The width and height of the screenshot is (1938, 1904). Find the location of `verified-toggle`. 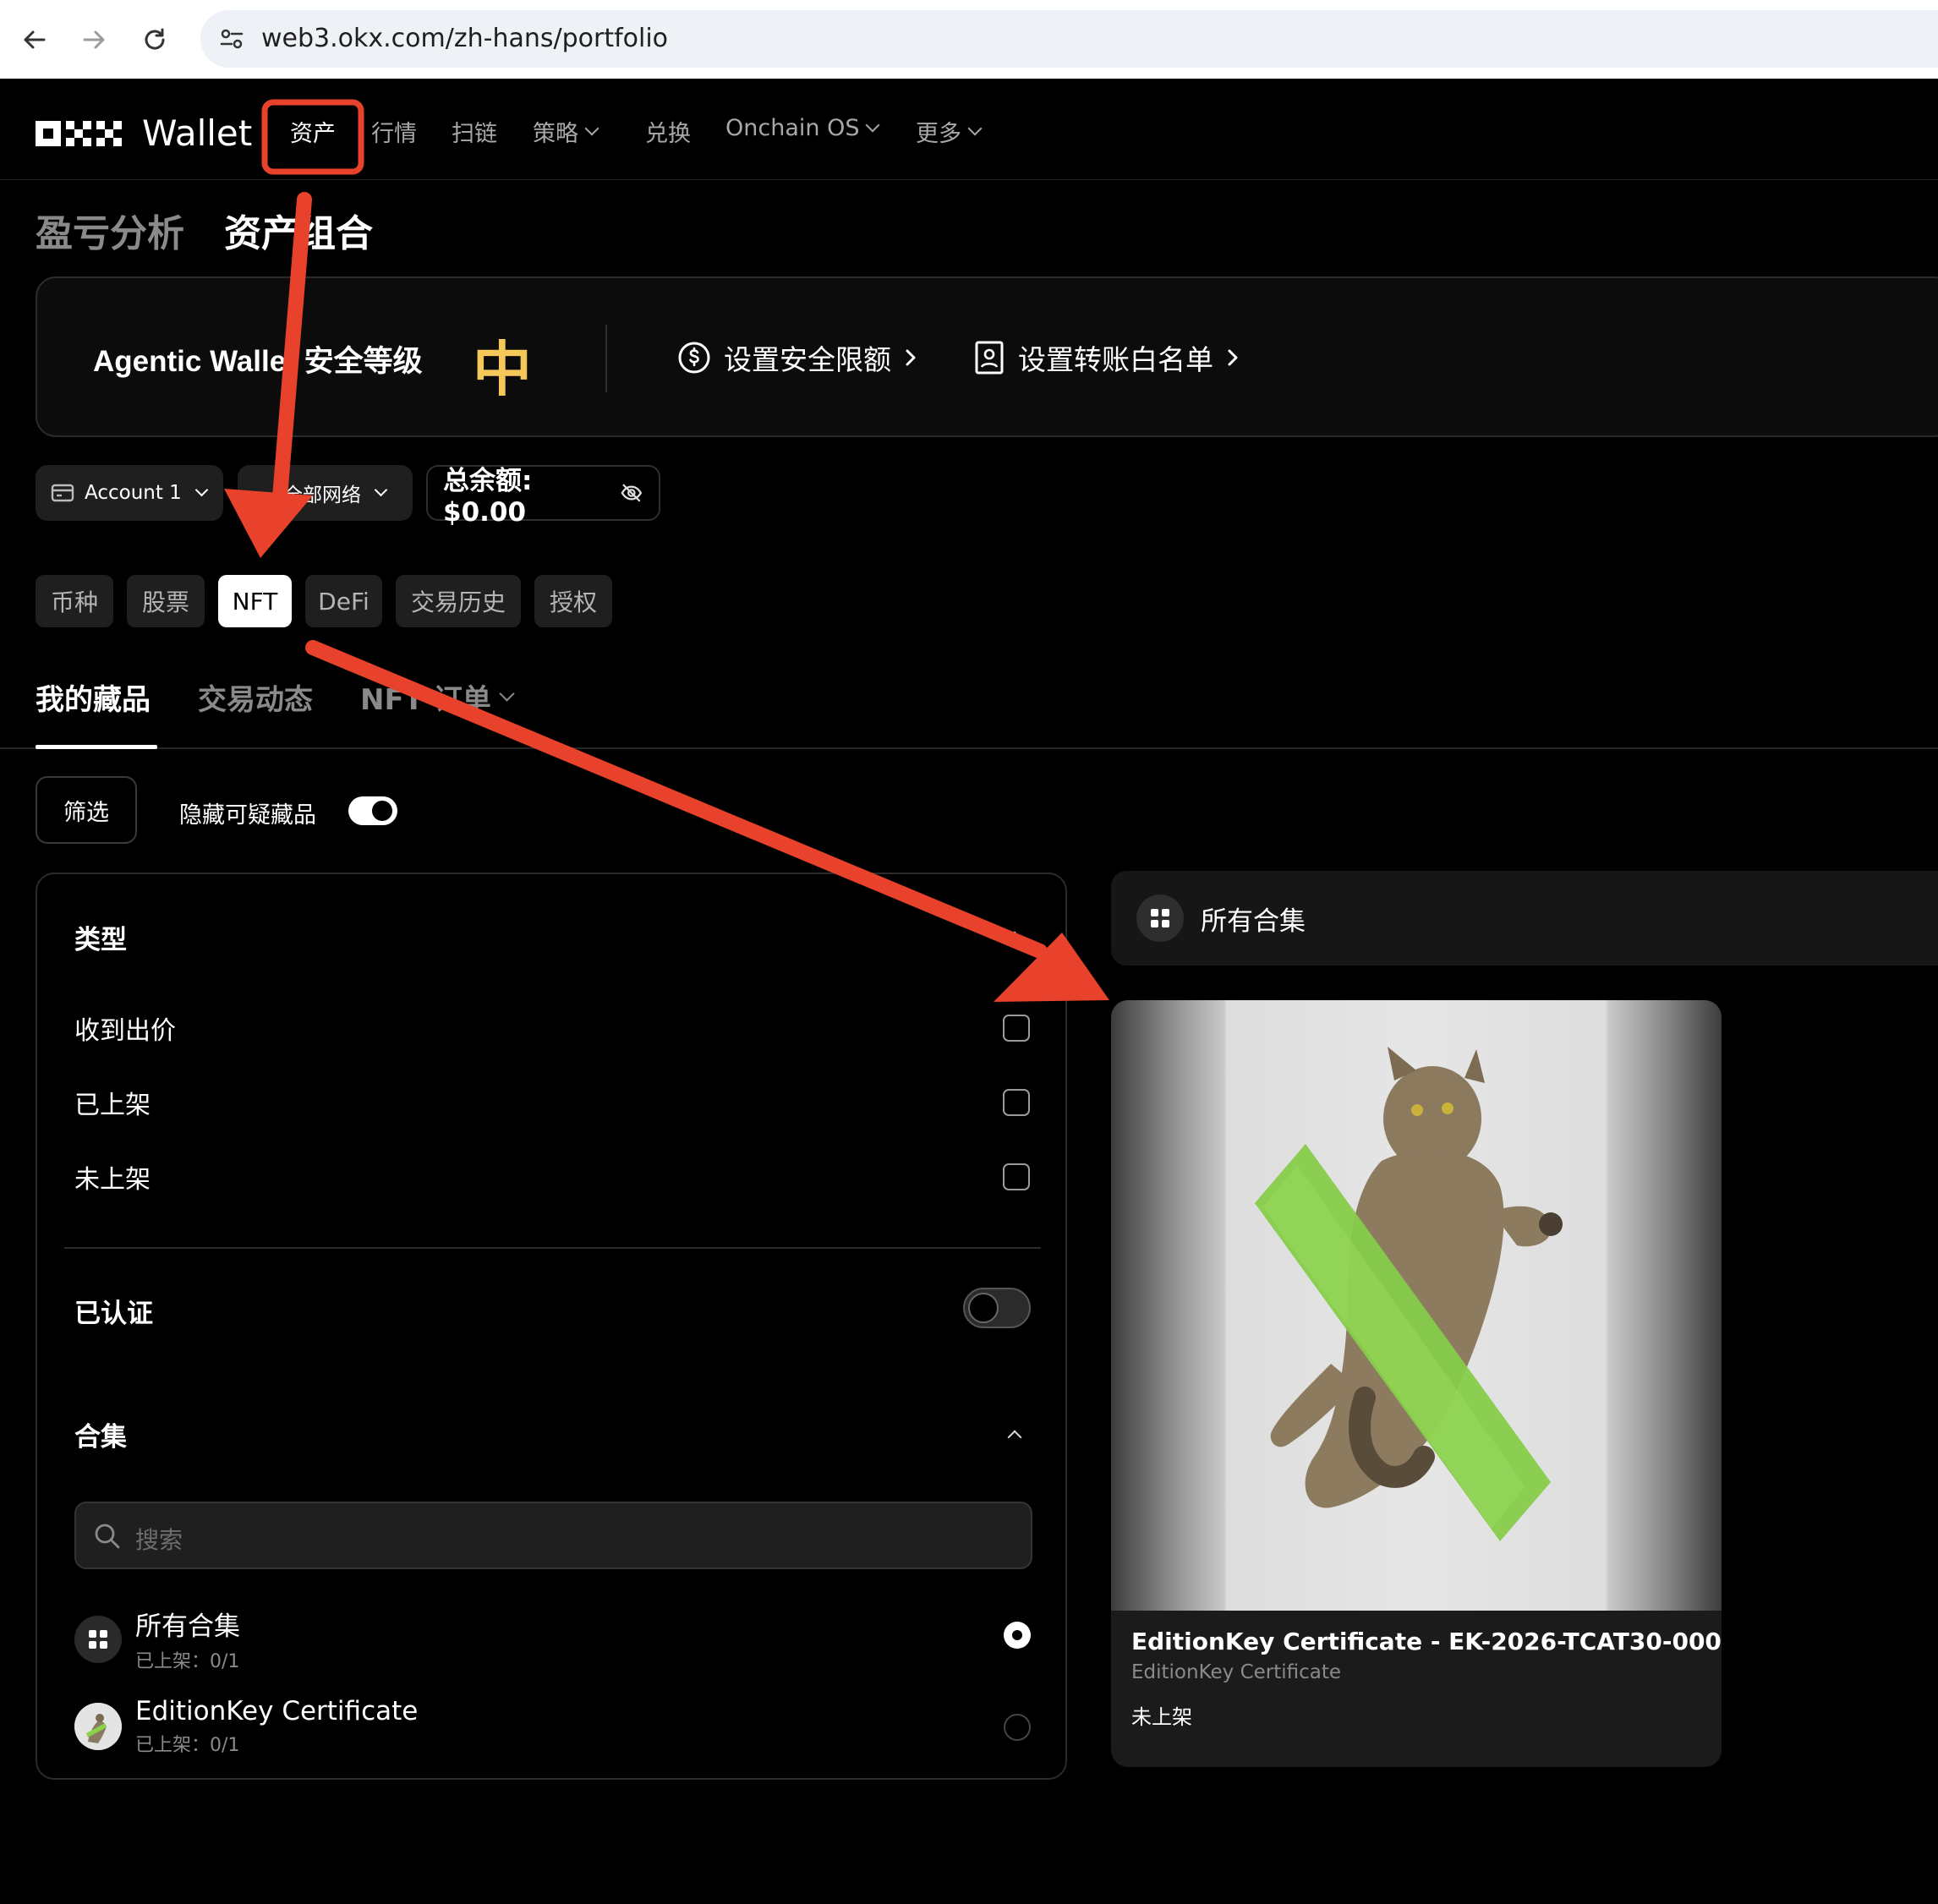

verified-toggle is located at coordinates (997, 1308).